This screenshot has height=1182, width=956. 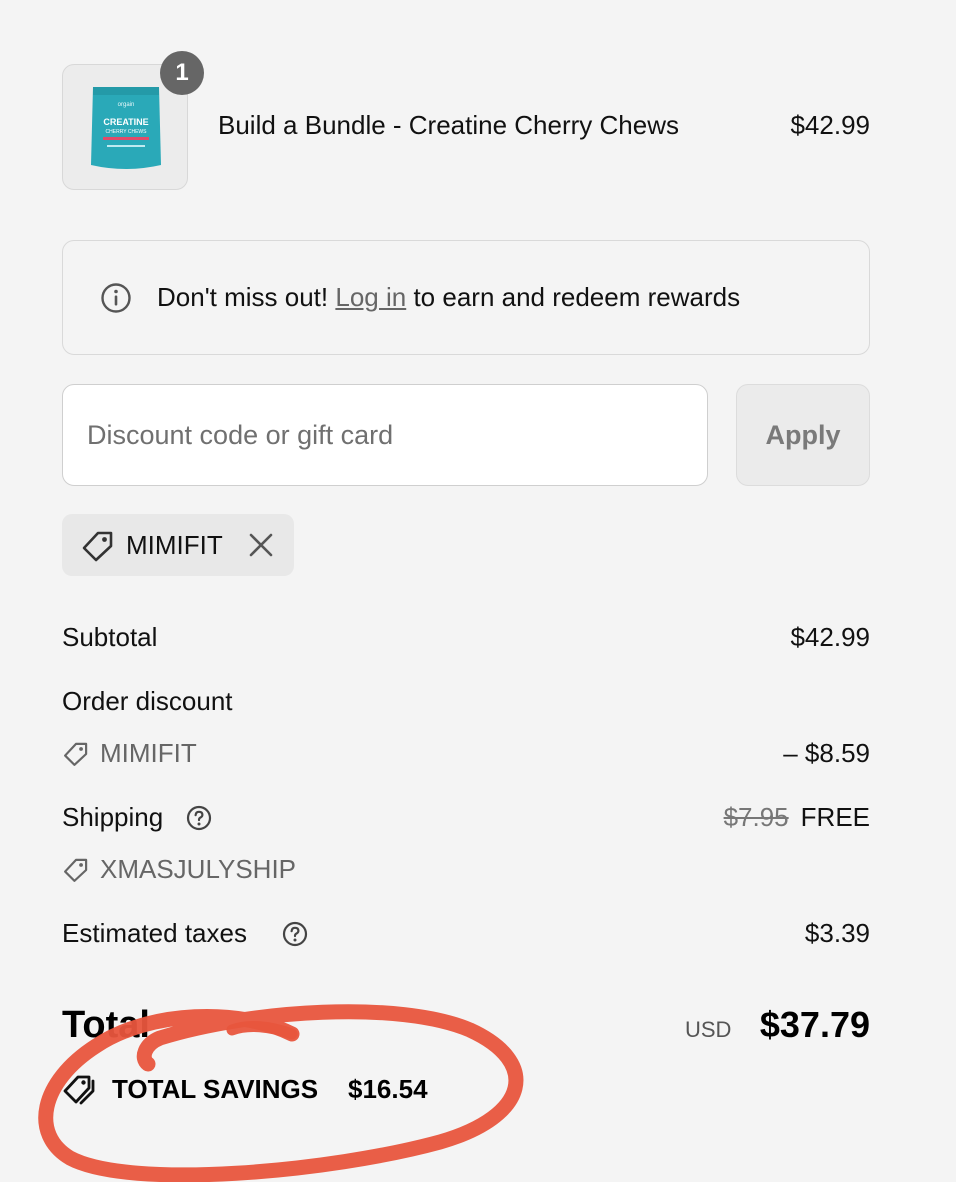 I want to click on order-discount-code: MIMIFIT, so click(x=148, y=753).